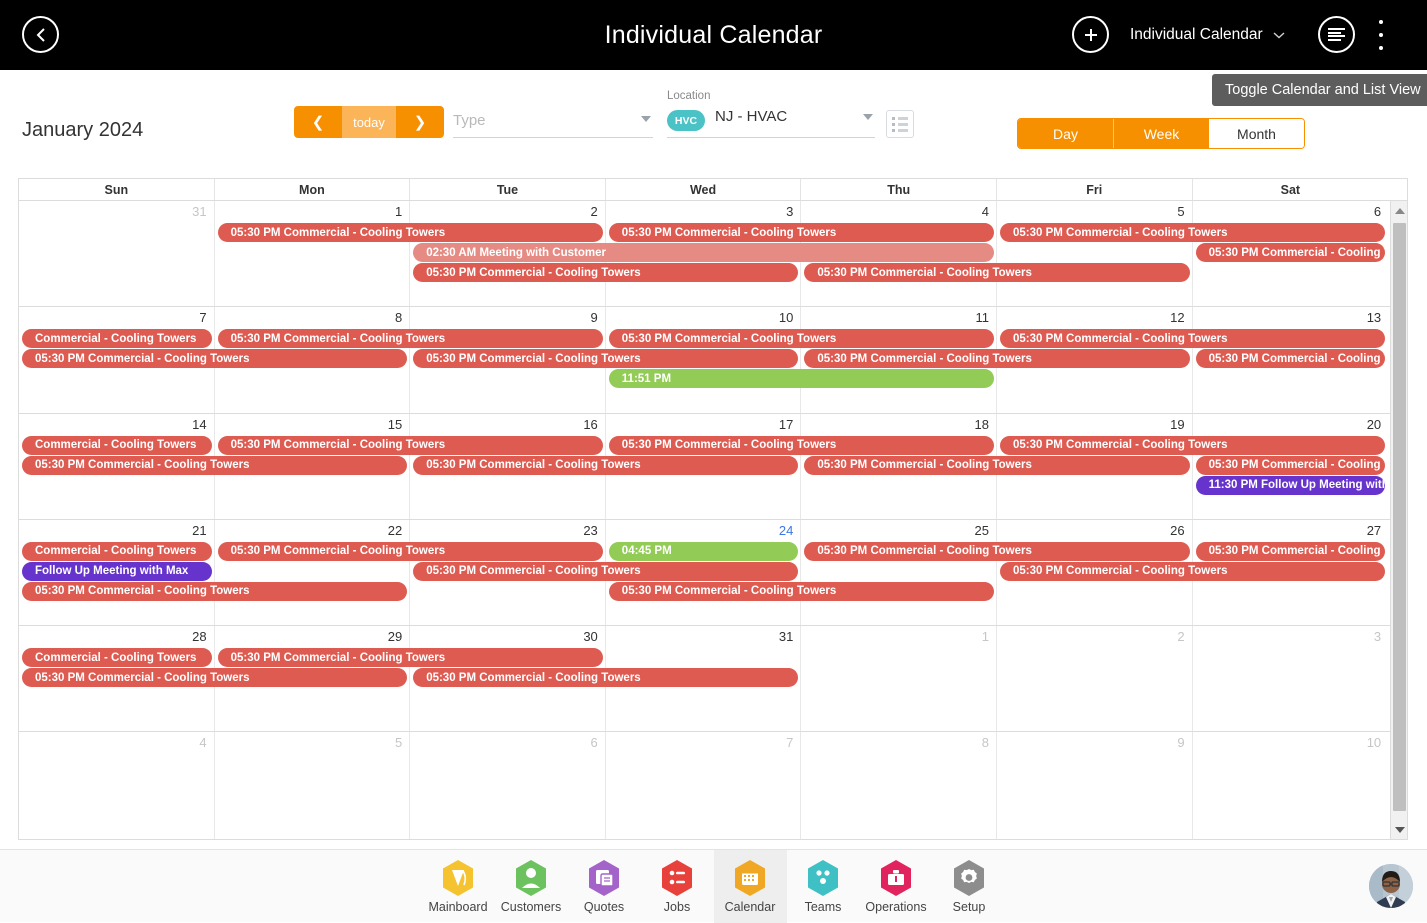 This screenshot has width=1427, height=923. What do you see at coordinates (896, 906) in the screenshot?
I see `nav-item-label: Operations` at bounding box center [896, 906].